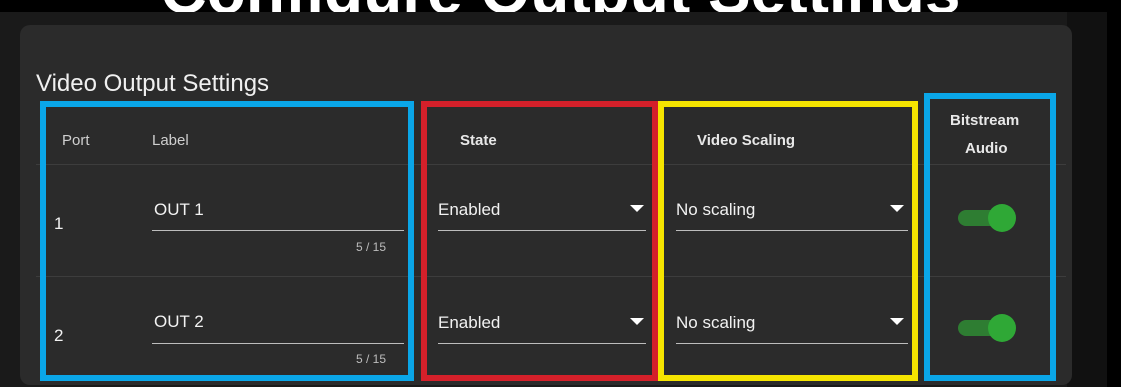 This screenshot has width=1121, height=387. I want to click on panel-title: Video Output Settings, so click(153, 83).